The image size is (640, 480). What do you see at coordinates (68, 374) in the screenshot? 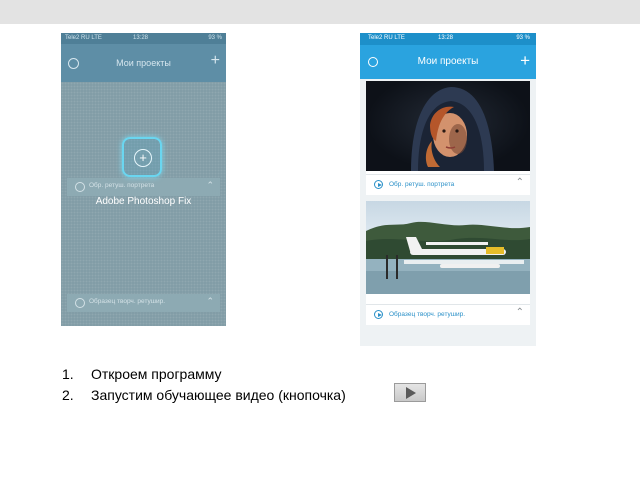
I see `step-number: 1.` at bounding box center [68, 374].